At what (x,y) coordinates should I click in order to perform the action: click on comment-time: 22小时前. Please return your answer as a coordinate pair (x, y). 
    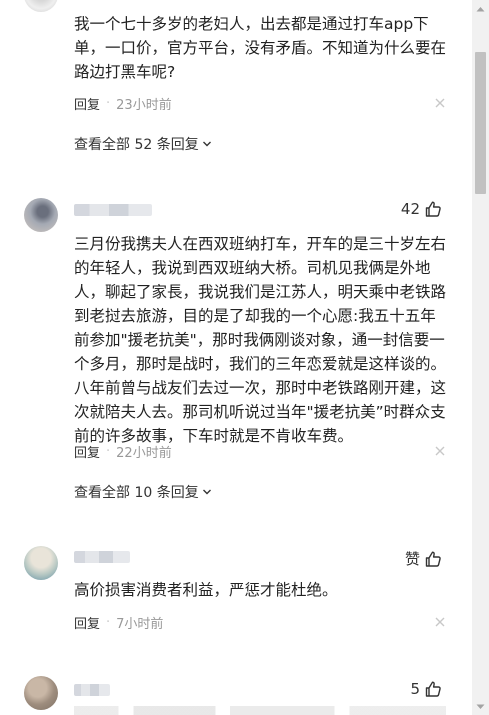
    Looking at the image, I should click on (144, 453).